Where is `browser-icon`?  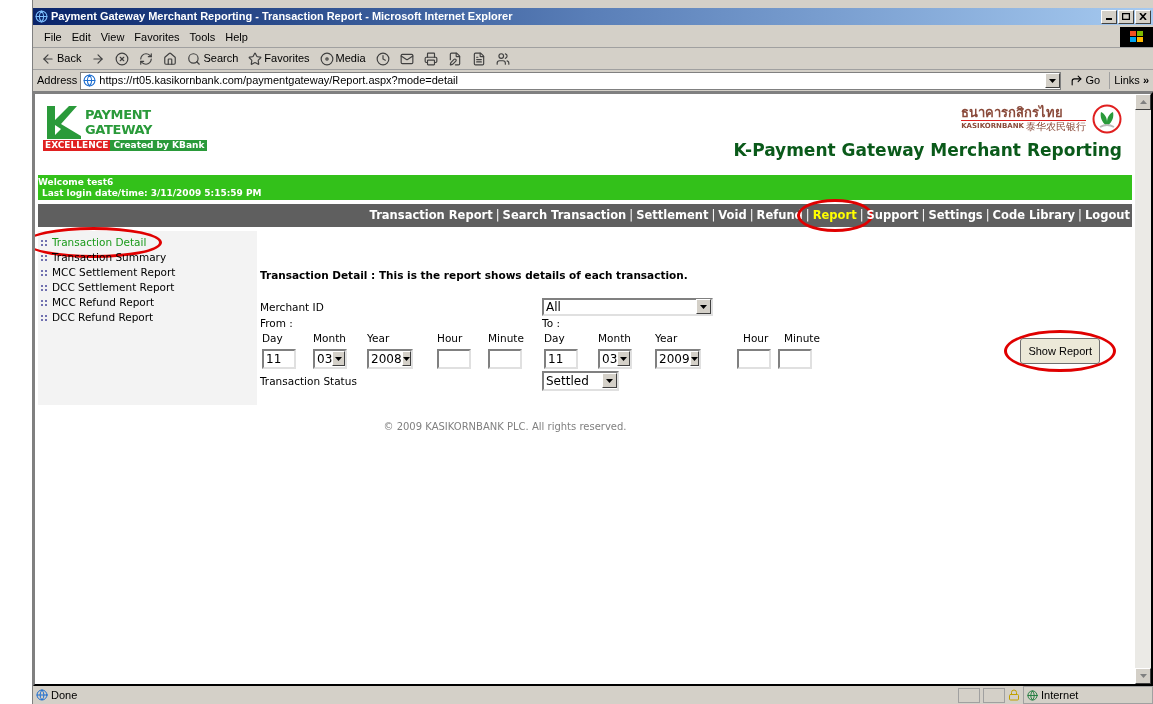
browser-icon is located at coordinates (41, 16).